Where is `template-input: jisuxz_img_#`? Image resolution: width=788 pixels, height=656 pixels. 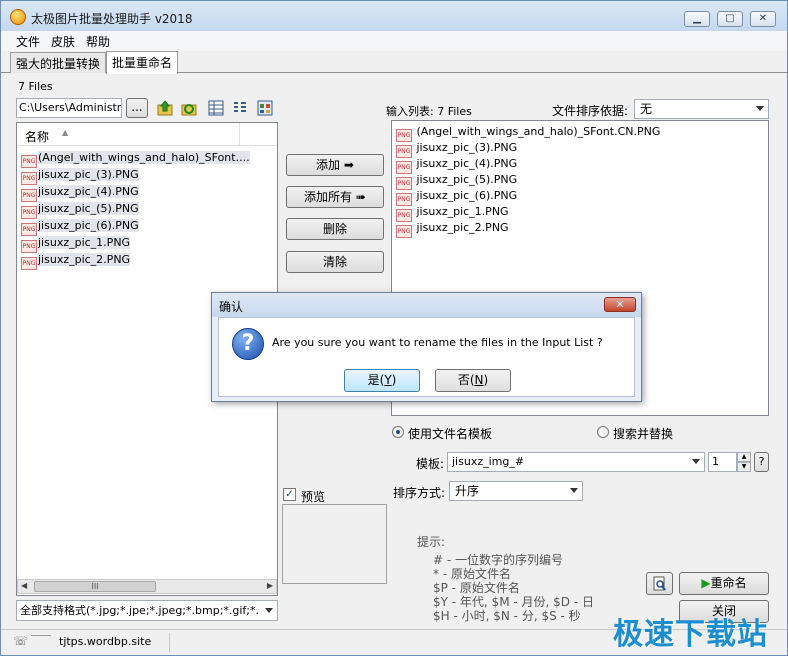 template-input: jisuxz_img_# is located at coordinates (576, 462).